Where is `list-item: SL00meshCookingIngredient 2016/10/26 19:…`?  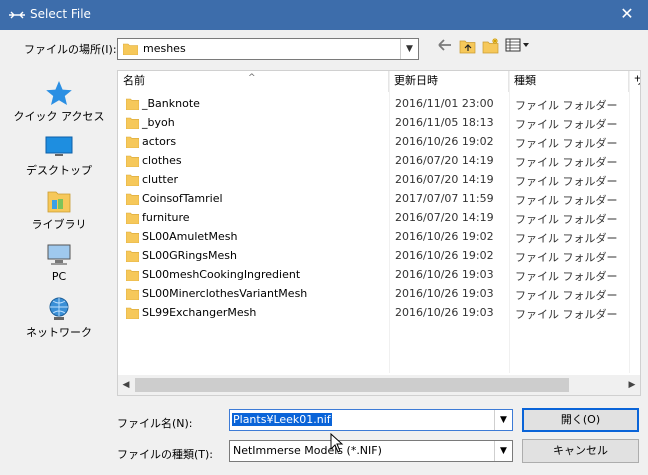 list-item: SL00meshCookingIngredient 2016/10/26 19:… is located at coordinates (379, 275).